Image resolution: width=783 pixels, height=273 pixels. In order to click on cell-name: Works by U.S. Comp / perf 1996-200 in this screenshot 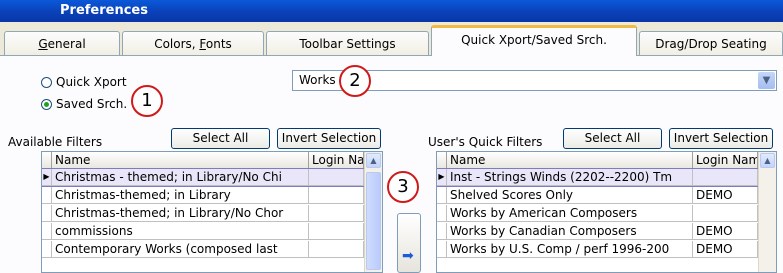, I will do `click(570, 249)`.